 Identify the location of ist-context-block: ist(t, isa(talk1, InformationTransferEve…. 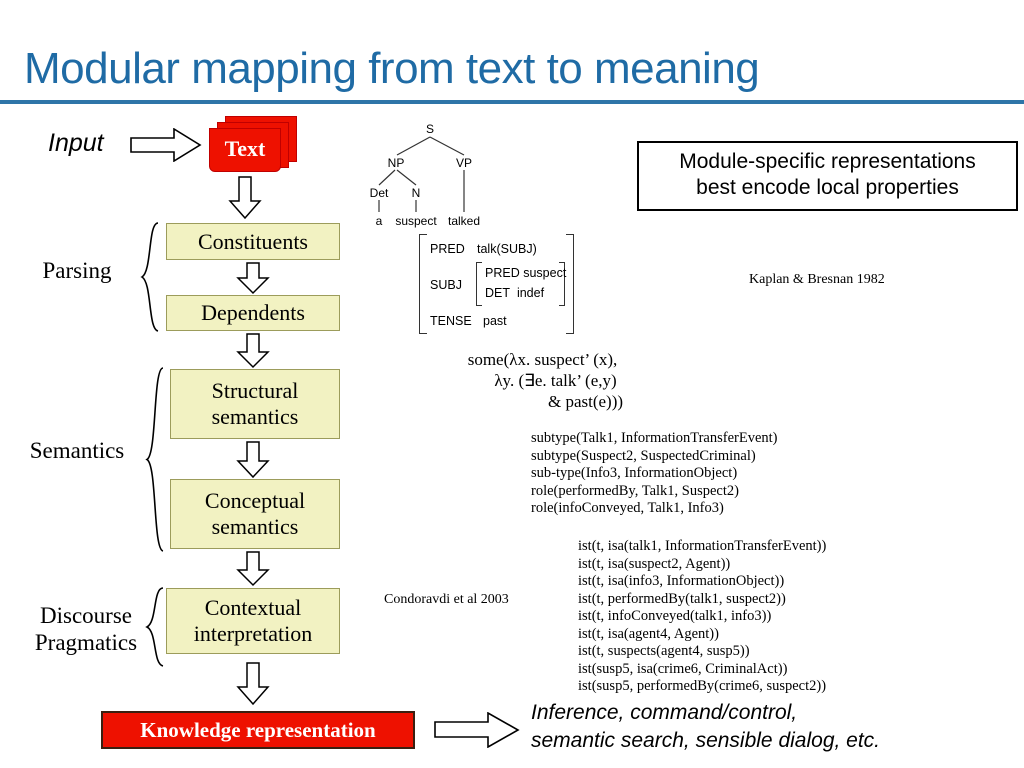
(702, 617).